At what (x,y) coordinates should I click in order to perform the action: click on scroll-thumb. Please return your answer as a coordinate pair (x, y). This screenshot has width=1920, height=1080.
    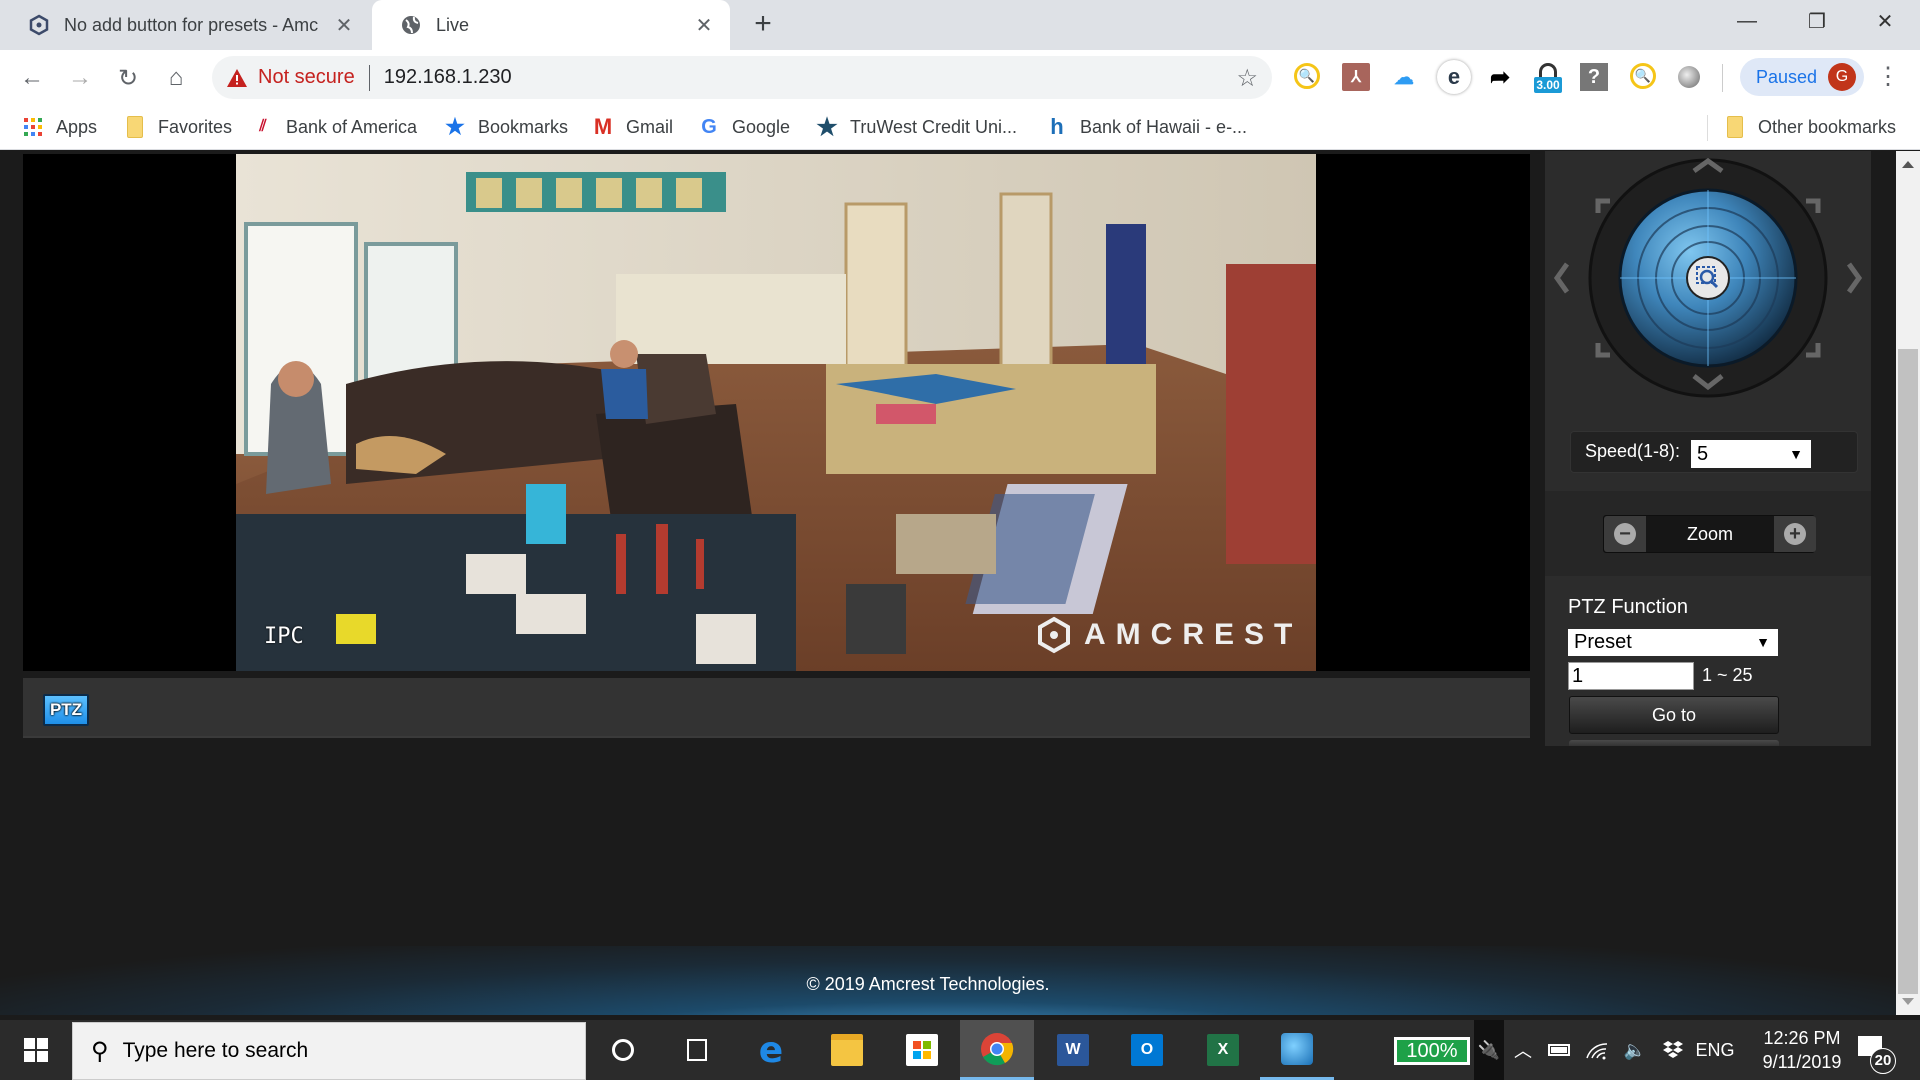
    Looking at the image, I should click on (1908, 671).